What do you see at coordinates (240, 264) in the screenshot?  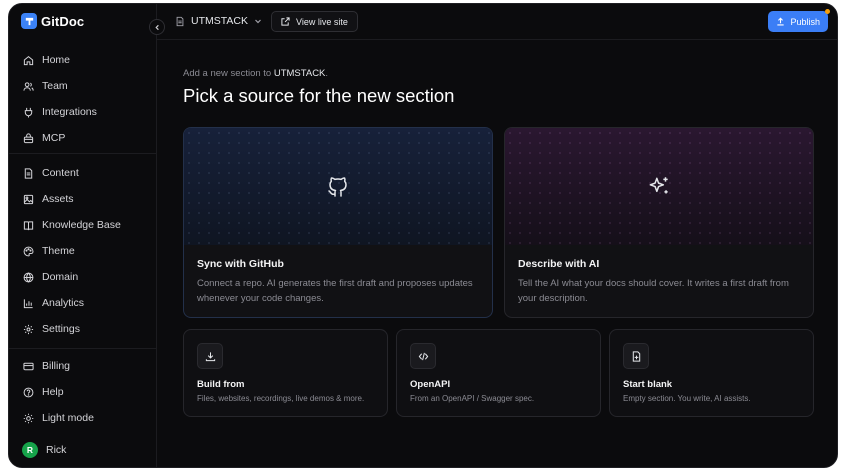 I see `card-title: Sync with GitHub` at bounding box center [240, 264].